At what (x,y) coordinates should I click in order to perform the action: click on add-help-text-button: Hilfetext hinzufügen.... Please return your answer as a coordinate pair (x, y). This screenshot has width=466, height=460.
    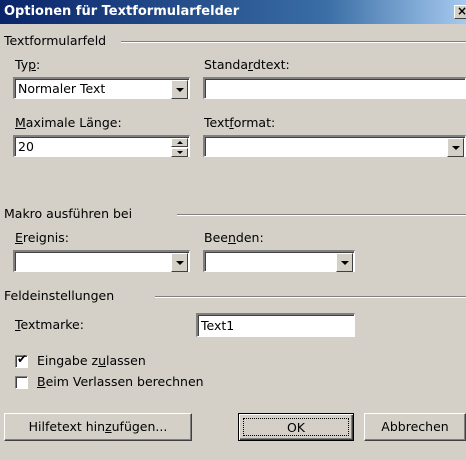
    Looking at the image, I should click on (98, 427).